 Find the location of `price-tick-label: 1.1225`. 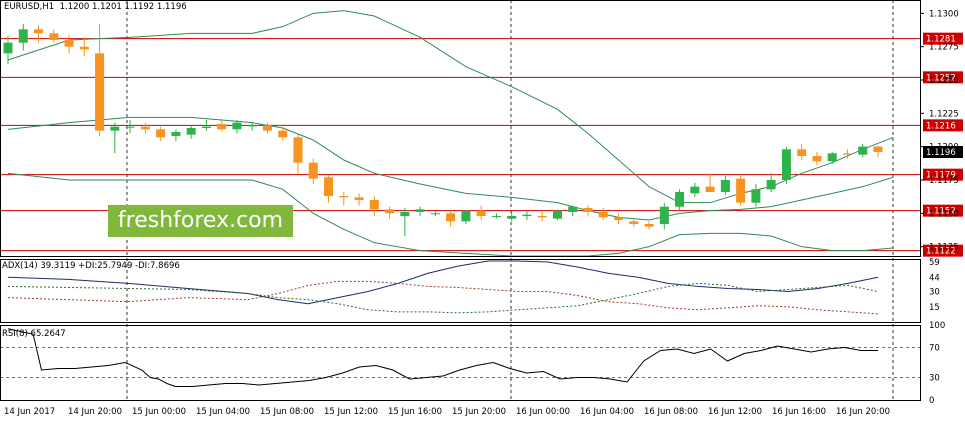

price-tick-label: 1.1225 is located at coordinates (944, 114).